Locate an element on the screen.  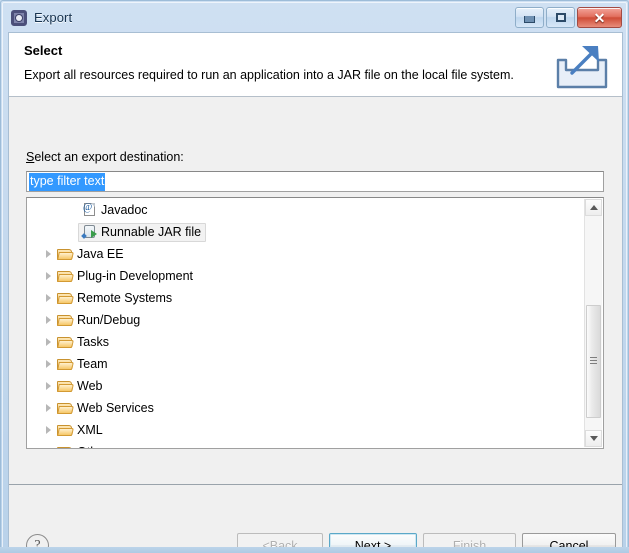
title-bar: Export ✕ is located at coordinates (315, 17).